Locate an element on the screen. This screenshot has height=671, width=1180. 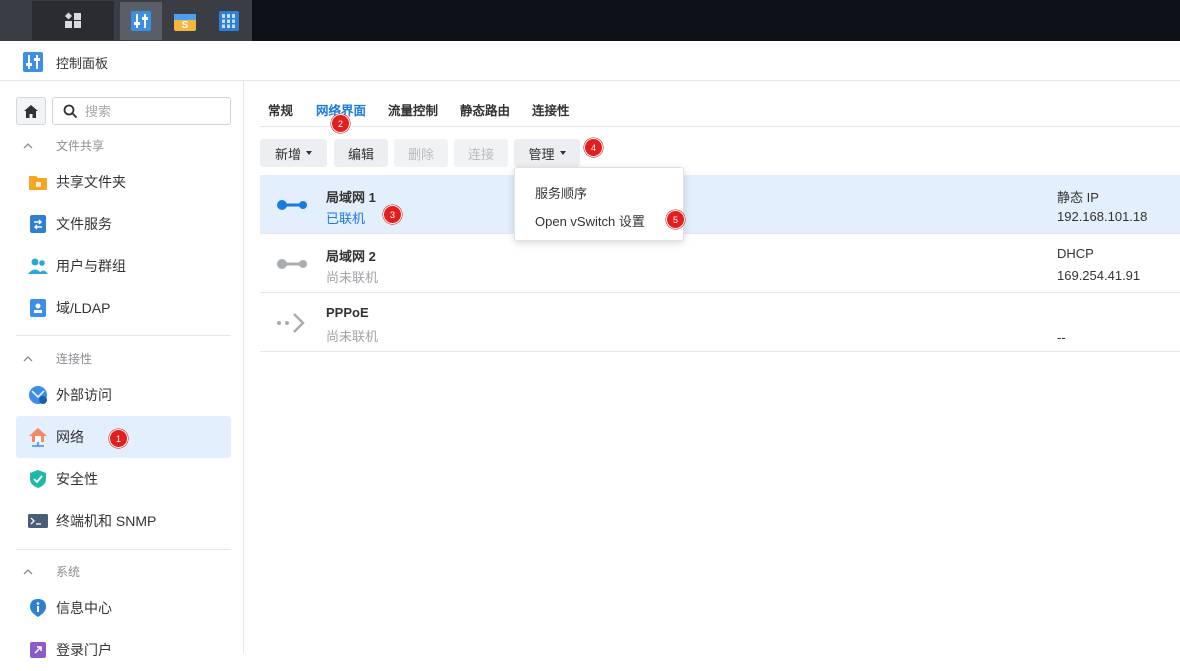
interface-row: 局域网 1 已联机 静态 IP 192.168.101.18 is located at coordinates (720, 204).